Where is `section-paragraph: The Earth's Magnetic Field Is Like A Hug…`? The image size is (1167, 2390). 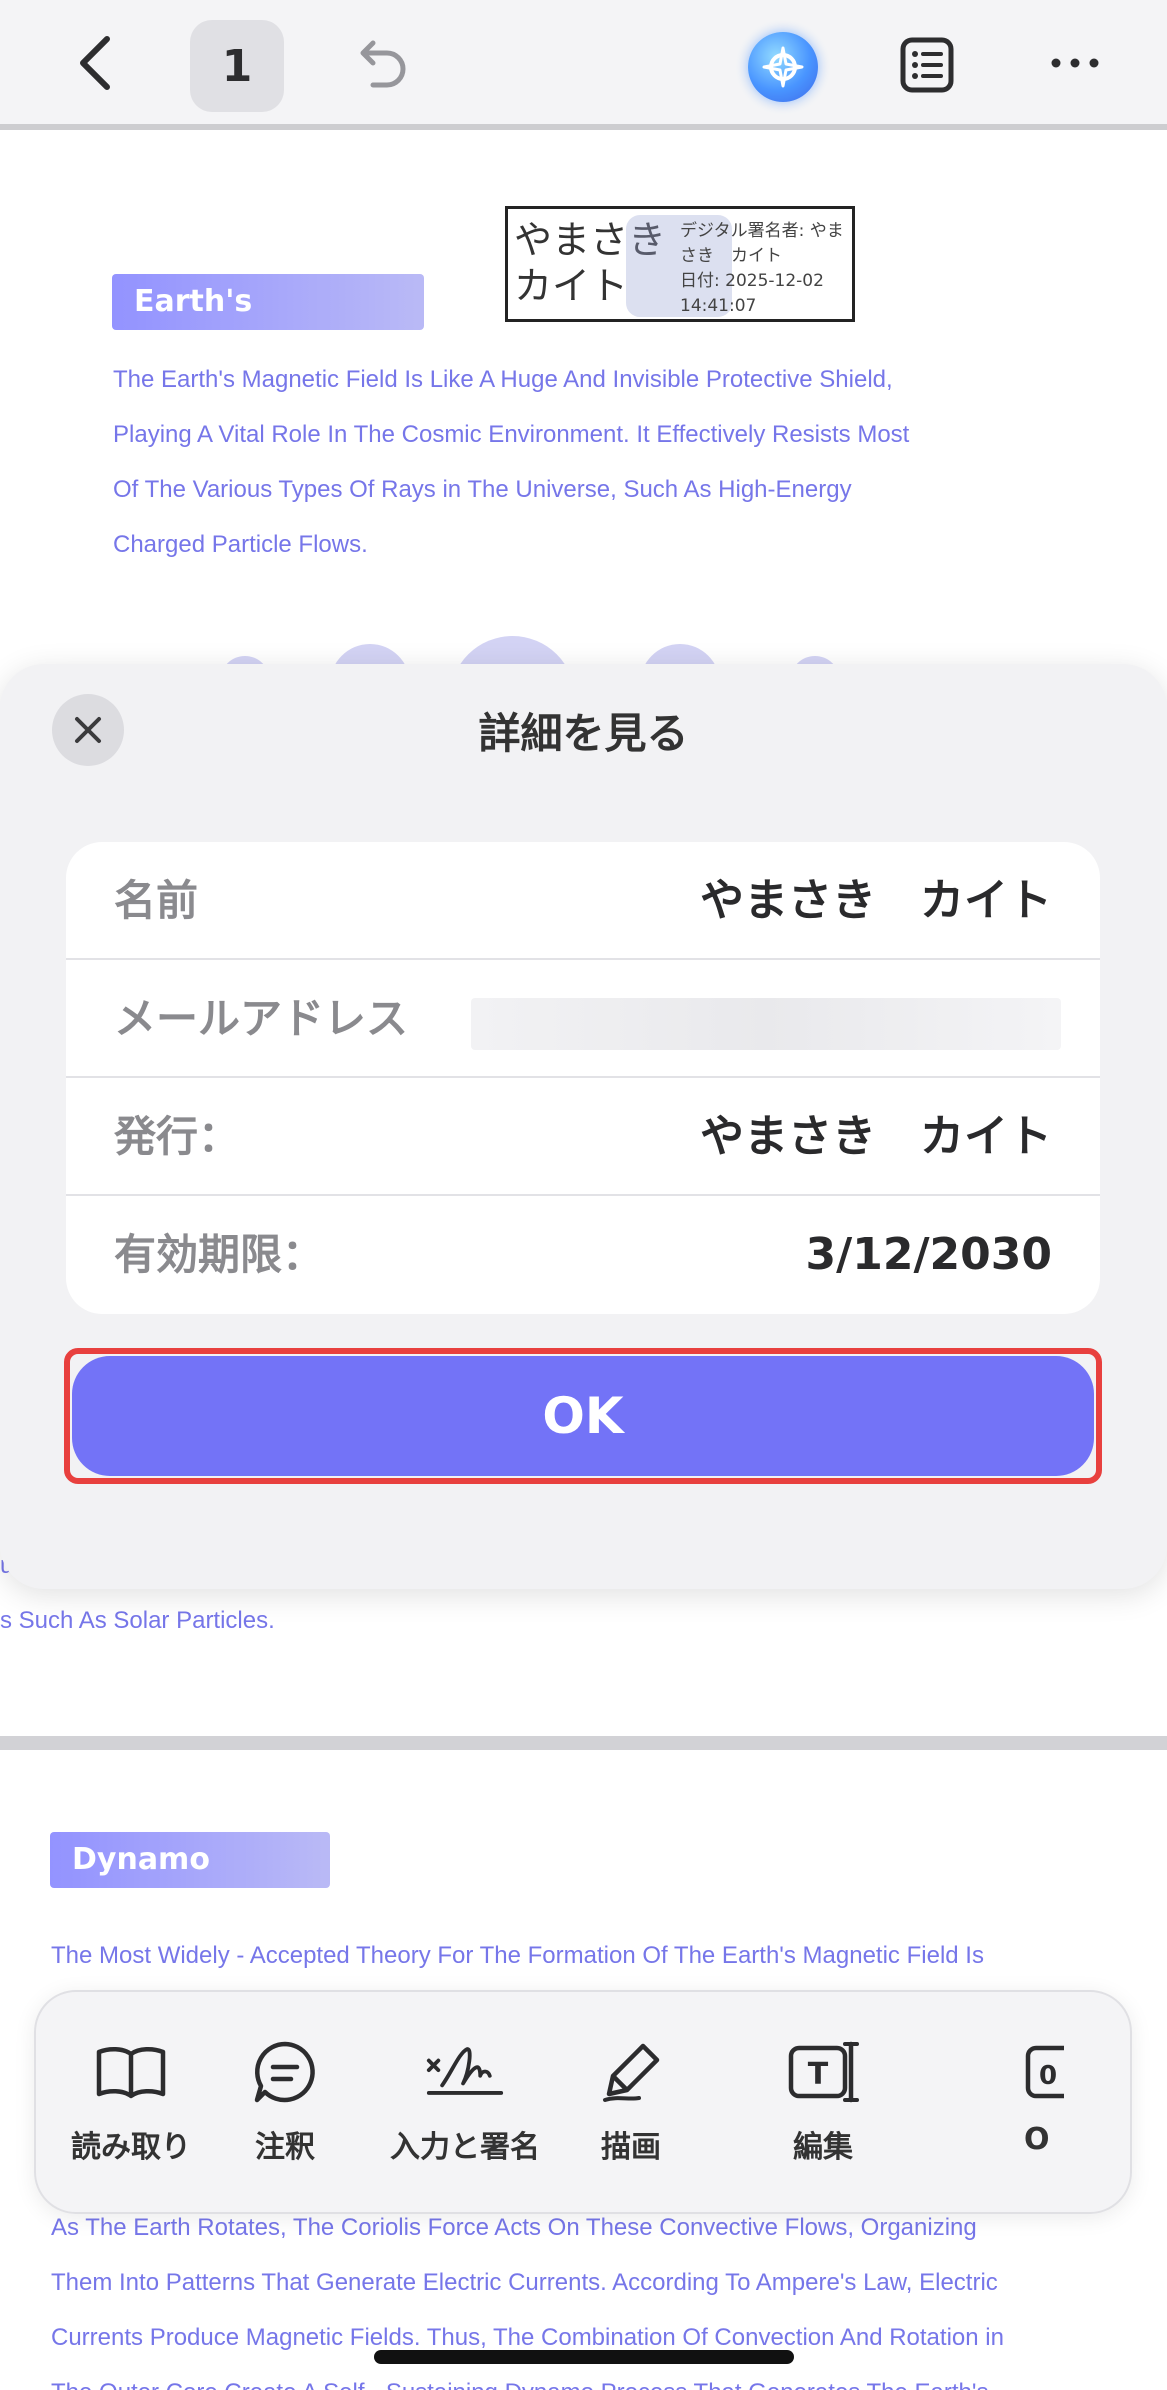 section-paragraph: The Earth's Magnetic Field Is Like A Hug… is located at coordinates (573, 462).